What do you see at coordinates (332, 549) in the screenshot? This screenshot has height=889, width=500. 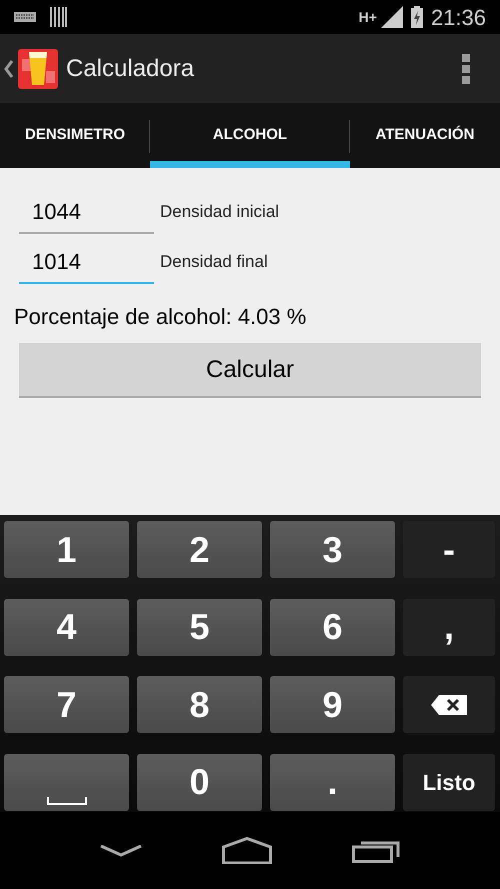 I see `keyboard-key: 3` at bounding box center [332, 549].